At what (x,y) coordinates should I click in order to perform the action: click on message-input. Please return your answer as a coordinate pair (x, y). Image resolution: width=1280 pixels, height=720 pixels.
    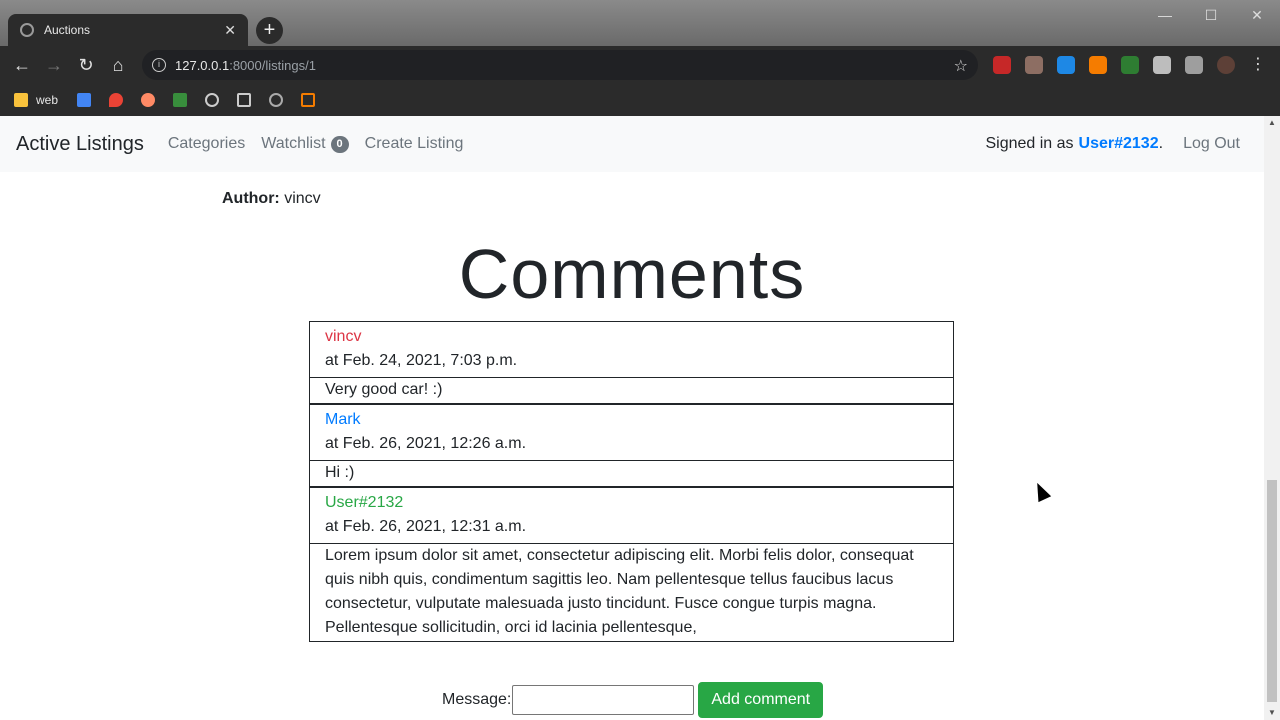
    Looking at the image, I should click on (603, 700).